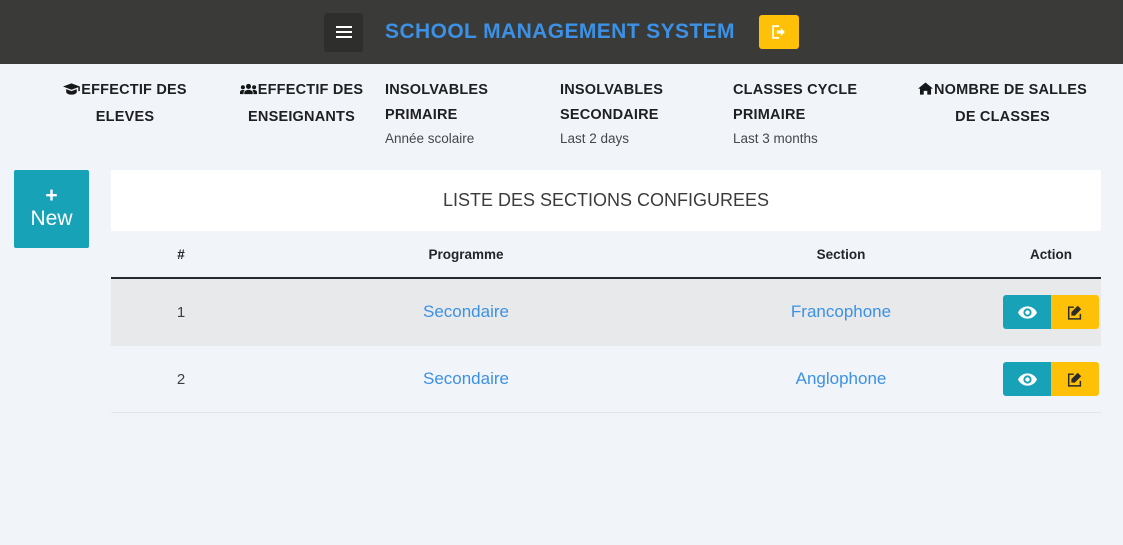  I want to click on column-header-action: Action, so click(1051, 255).